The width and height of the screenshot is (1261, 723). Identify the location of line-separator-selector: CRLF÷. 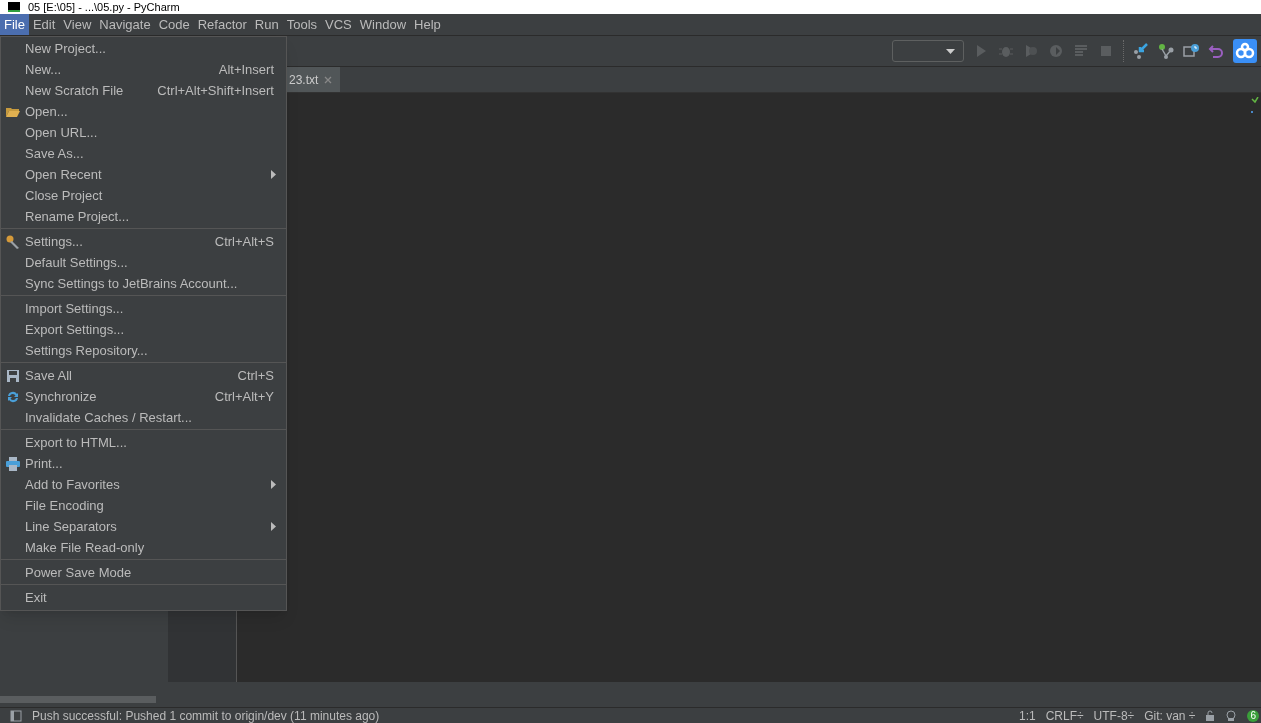
(1064, 715).